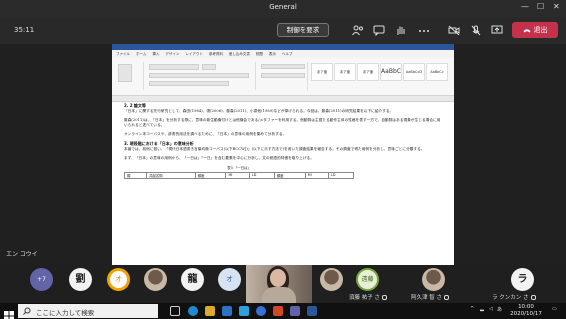 This screenshot has width=566, height=319. Describe the element at coordinates (227, 311) in the screenshot. I see `store-icon` at that location.